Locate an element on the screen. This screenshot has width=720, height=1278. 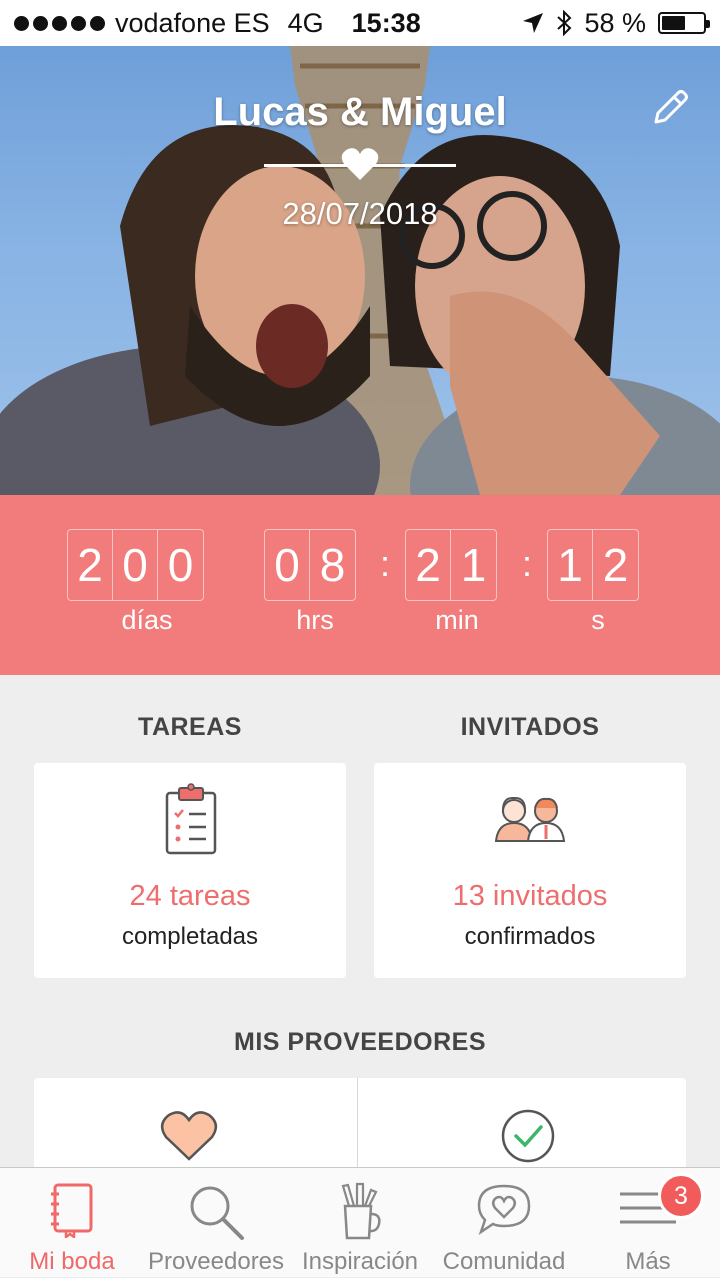
tasks-count: 24 tareas is located at coordinates (190, 896).